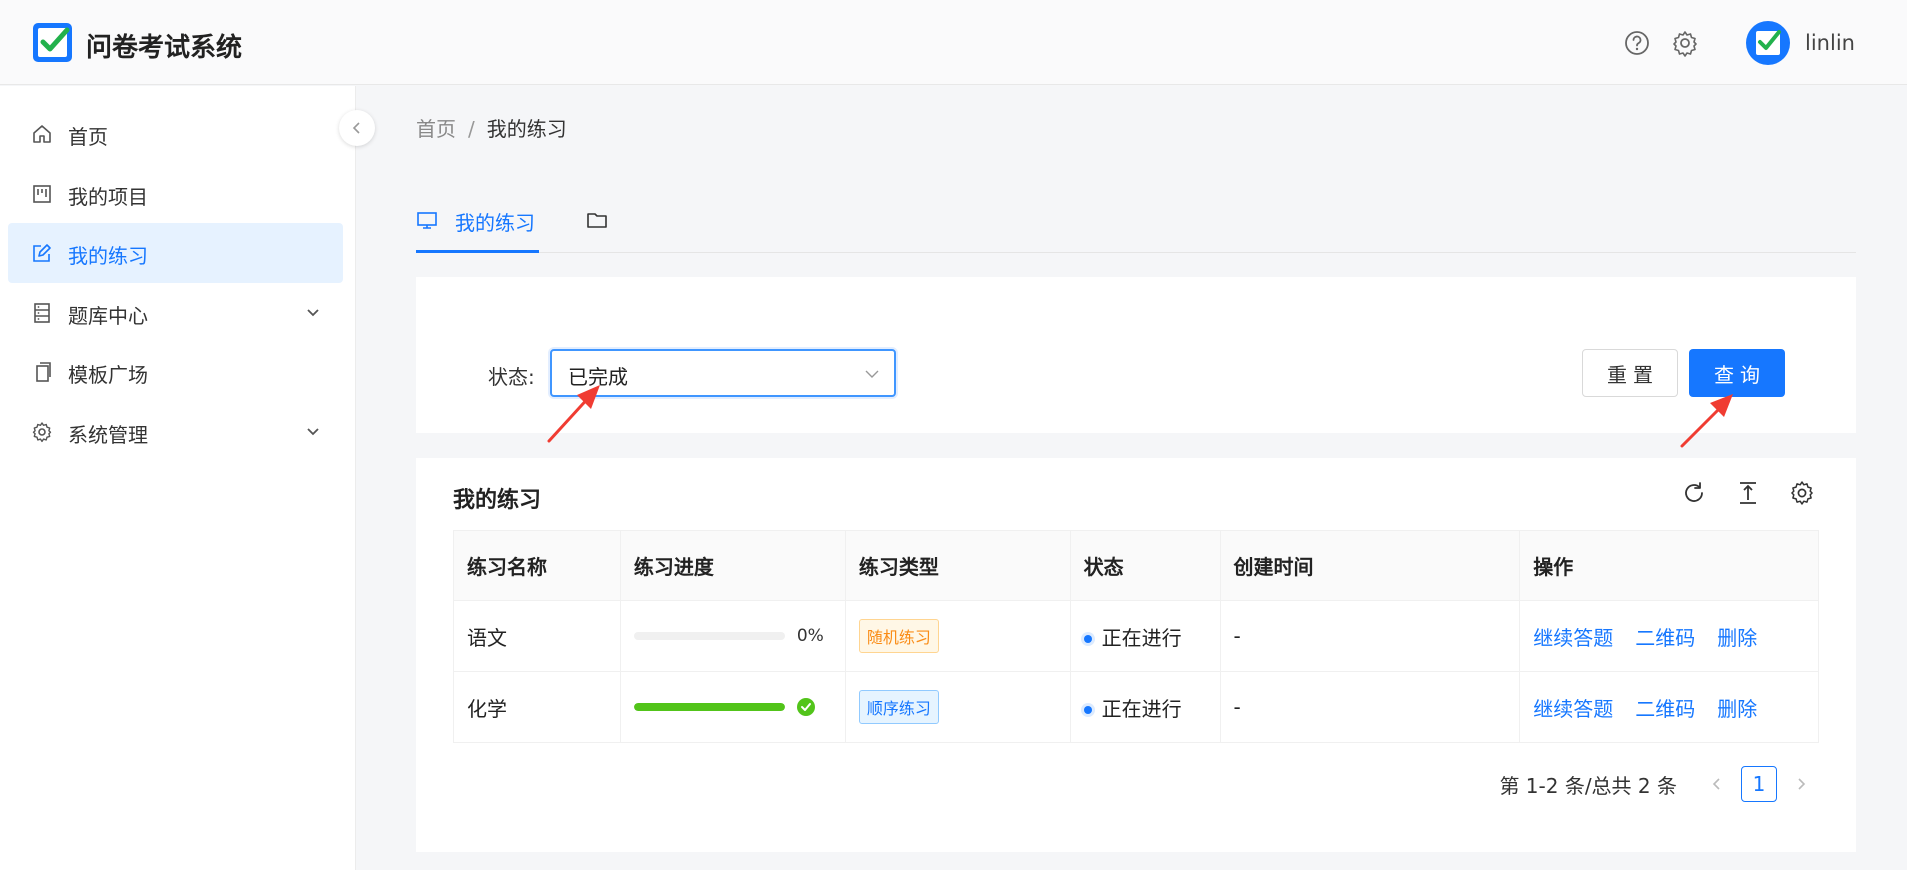 This screenshot has width=1907, height=870. I want to click on chevron-right-icon, so click(1801, 784).